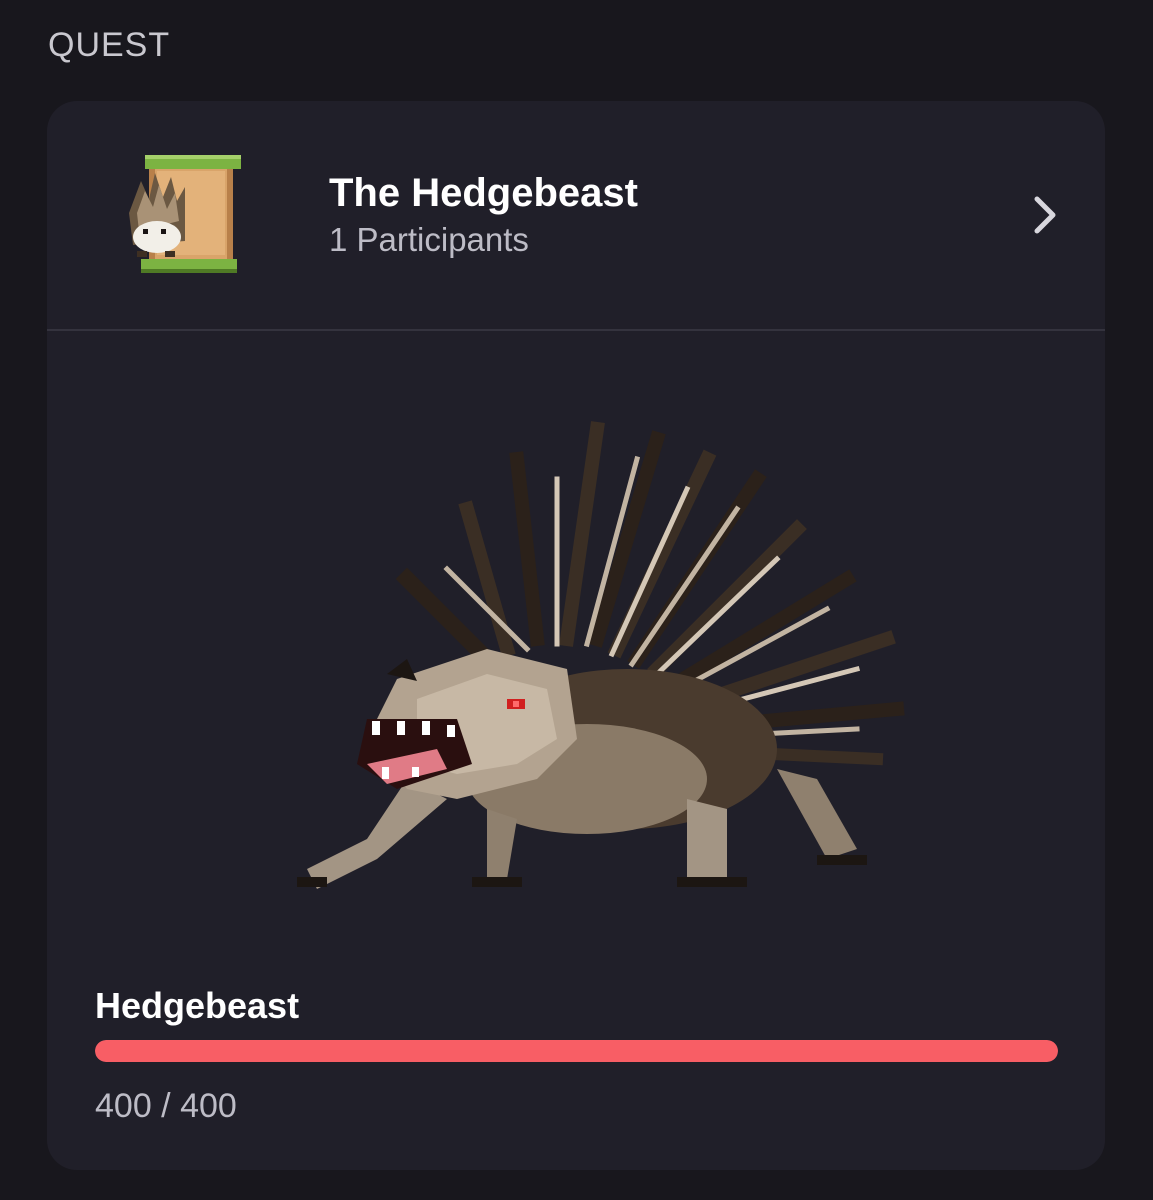  Describe the element at coordinates (483, 193) in the screenshot. I see `quest-title: The Hedgebeast` at that location.